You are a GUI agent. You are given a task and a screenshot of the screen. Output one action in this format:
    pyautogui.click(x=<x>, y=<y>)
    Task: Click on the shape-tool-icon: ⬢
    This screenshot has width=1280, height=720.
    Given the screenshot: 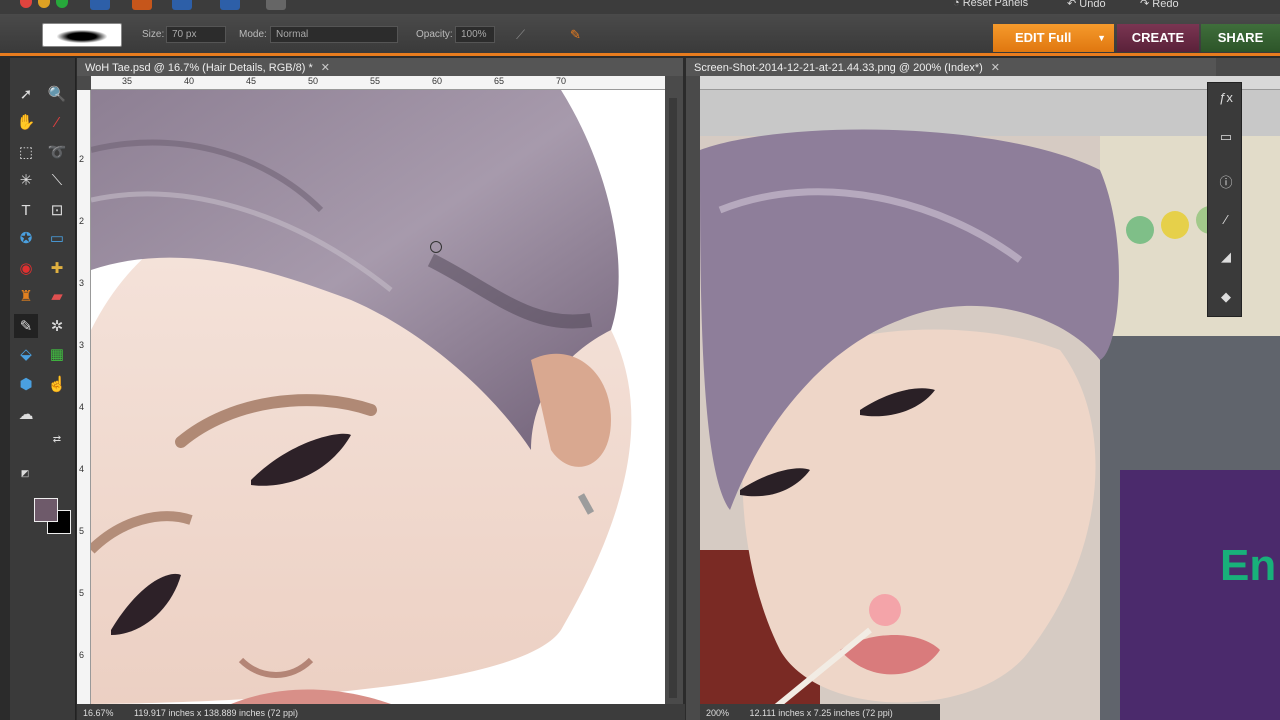 What is the action you would take?
    pyautogui.click(x=26, y=384)
    